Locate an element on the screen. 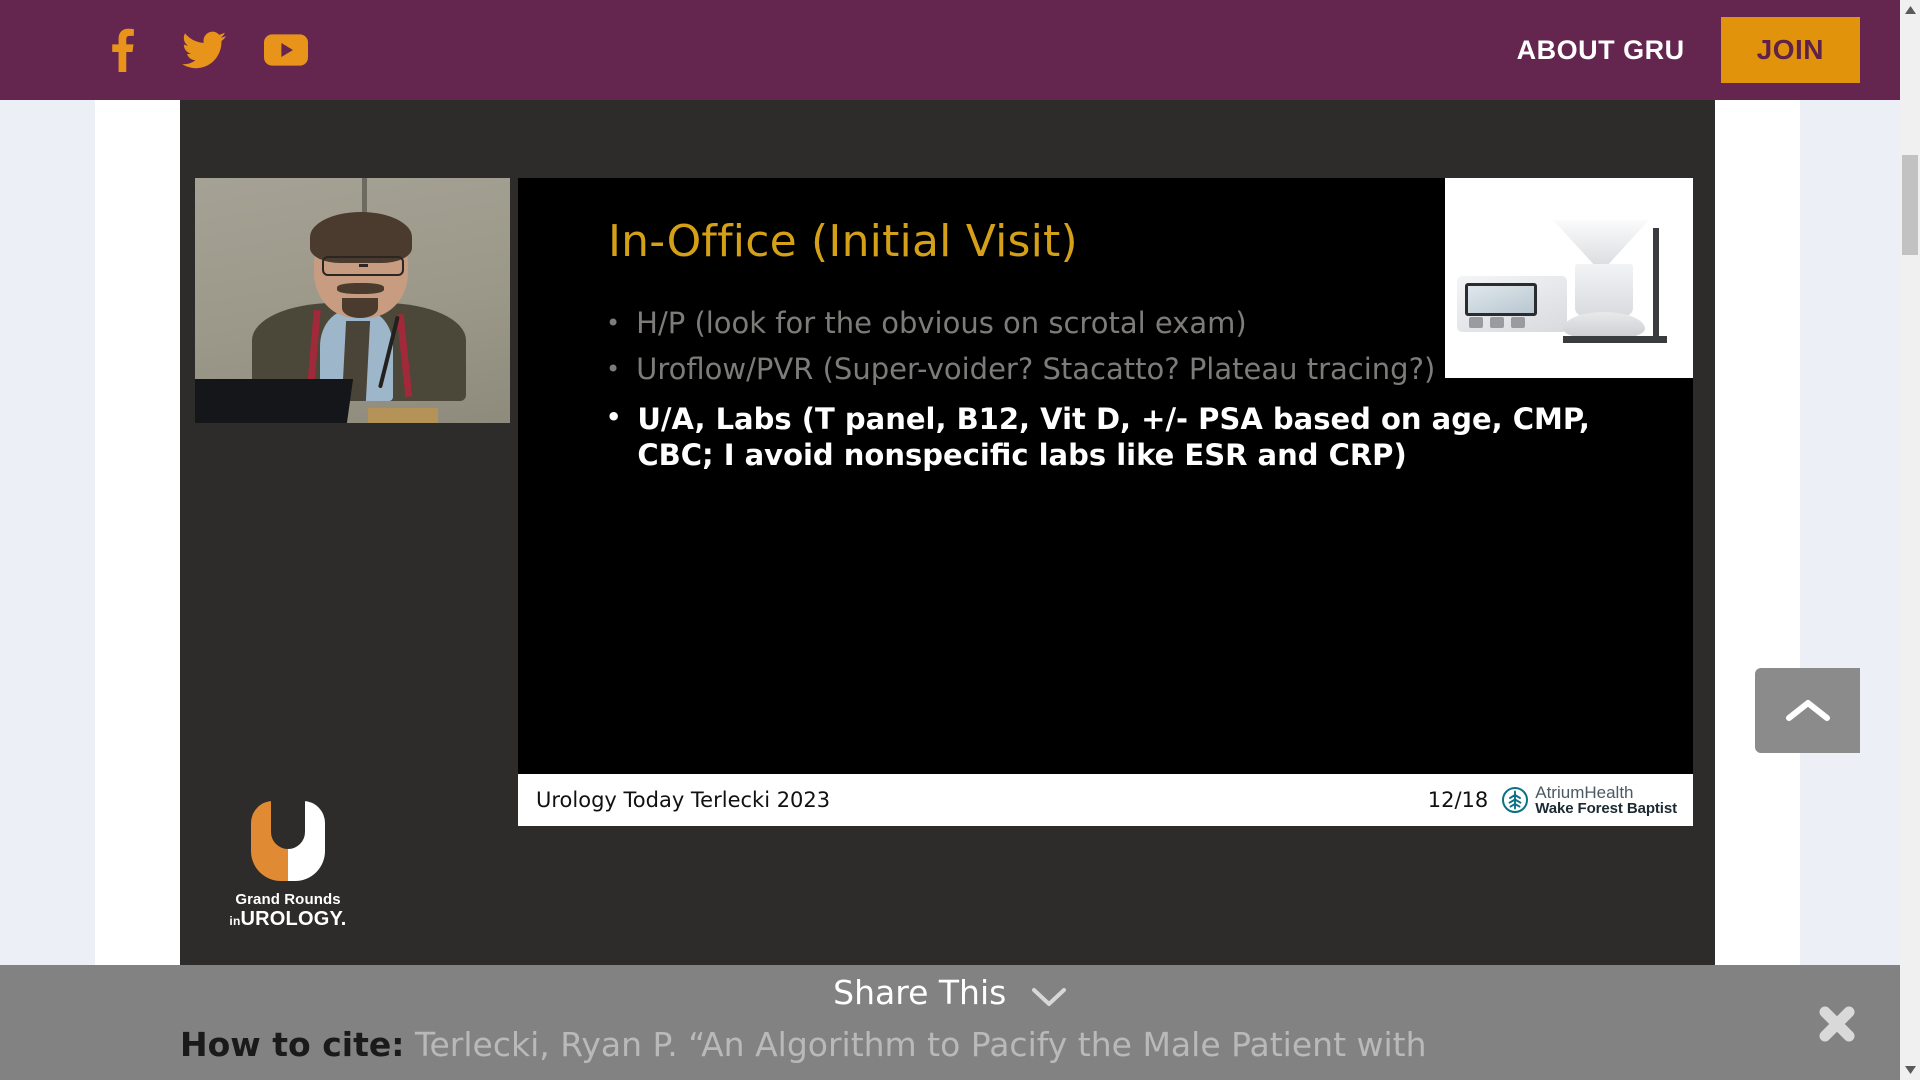  slide-footer-citation: Urology Today Terlecki 2023 is located at coordinates (683, 800).